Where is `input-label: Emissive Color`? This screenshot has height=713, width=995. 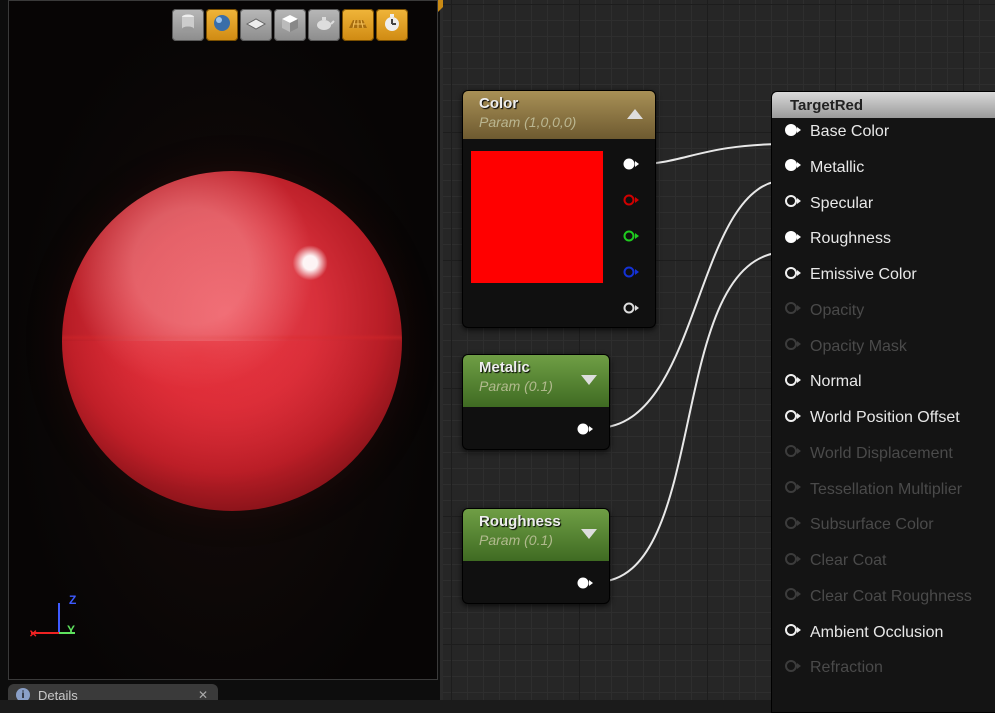
input-label: Emissive Color is located at coordinates (863, 274).